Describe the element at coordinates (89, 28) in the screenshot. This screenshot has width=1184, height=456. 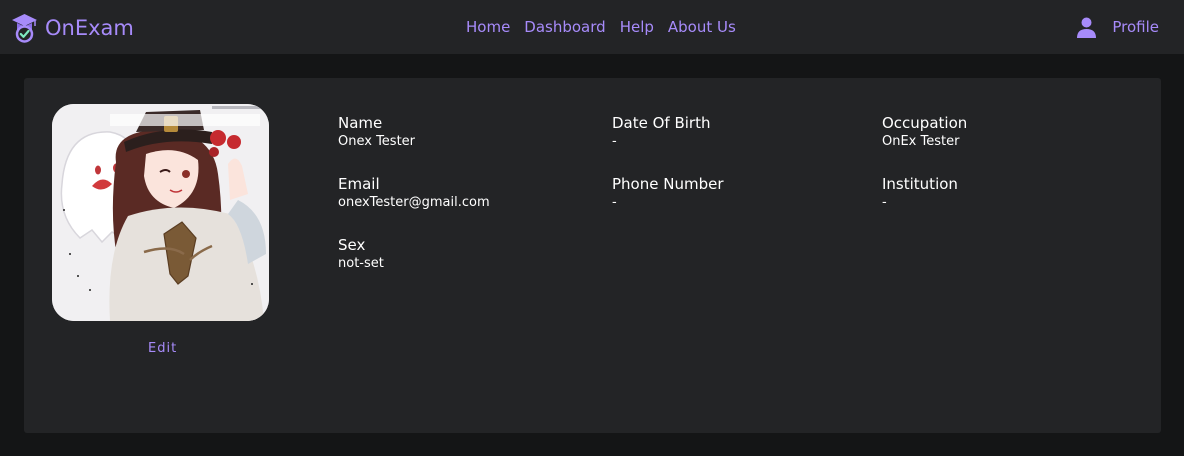
I see `brand-name: OnExam` at that location.